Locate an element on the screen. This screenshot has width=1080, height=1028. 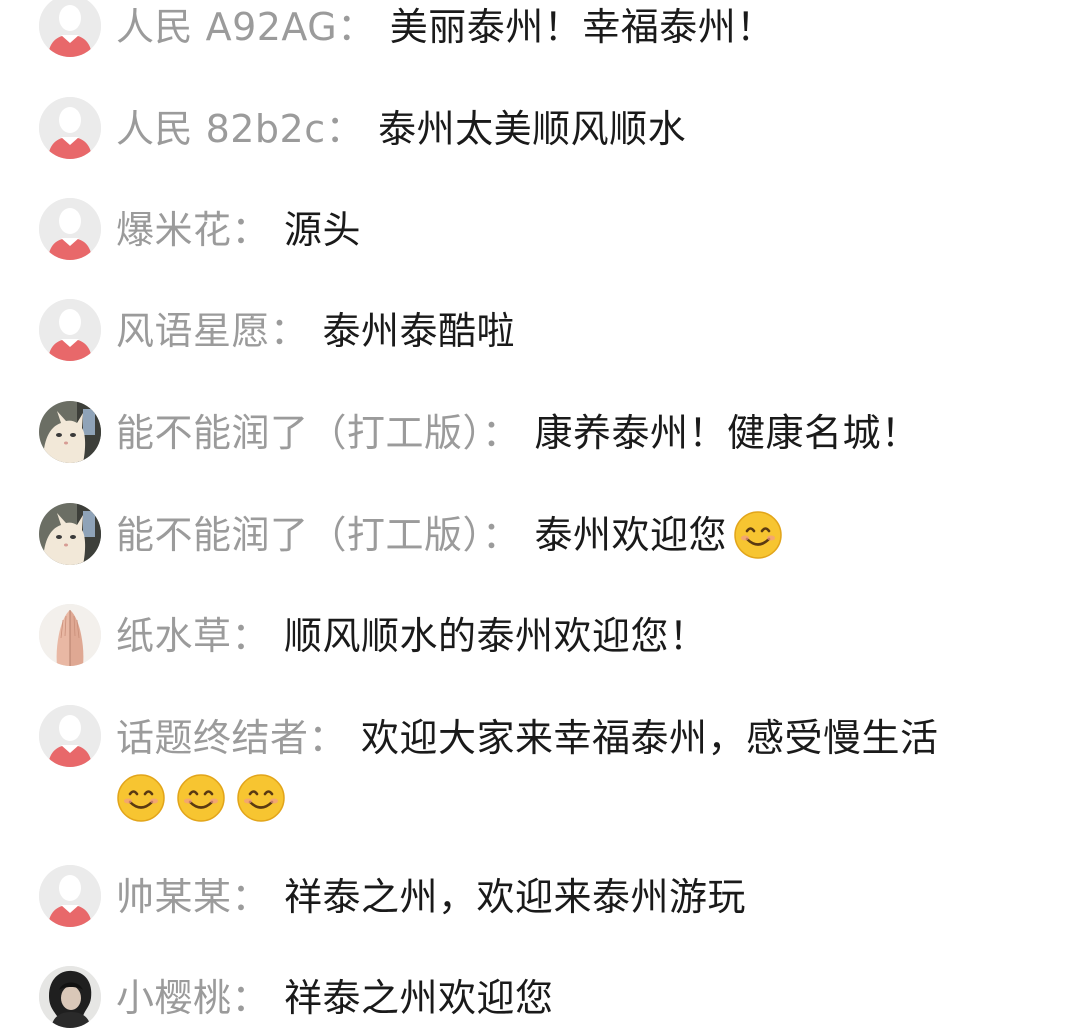
comment-line: 人民 82b2c： 泰州太美顺风顺水 is located at coordinates (401, 129).